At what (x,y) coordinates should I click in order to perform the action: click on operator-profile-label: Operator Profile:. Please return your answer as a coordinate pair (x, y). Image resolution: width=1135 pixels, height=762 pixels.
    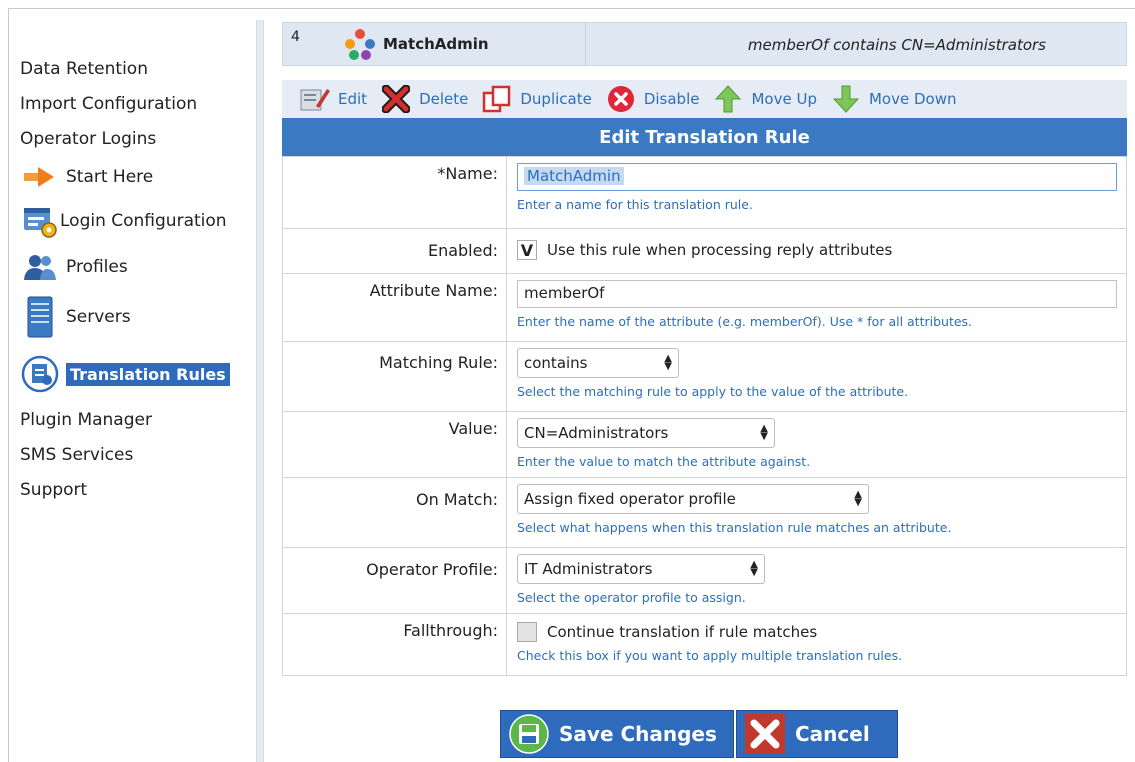
    Looking at the image, I should click on (394, 580).